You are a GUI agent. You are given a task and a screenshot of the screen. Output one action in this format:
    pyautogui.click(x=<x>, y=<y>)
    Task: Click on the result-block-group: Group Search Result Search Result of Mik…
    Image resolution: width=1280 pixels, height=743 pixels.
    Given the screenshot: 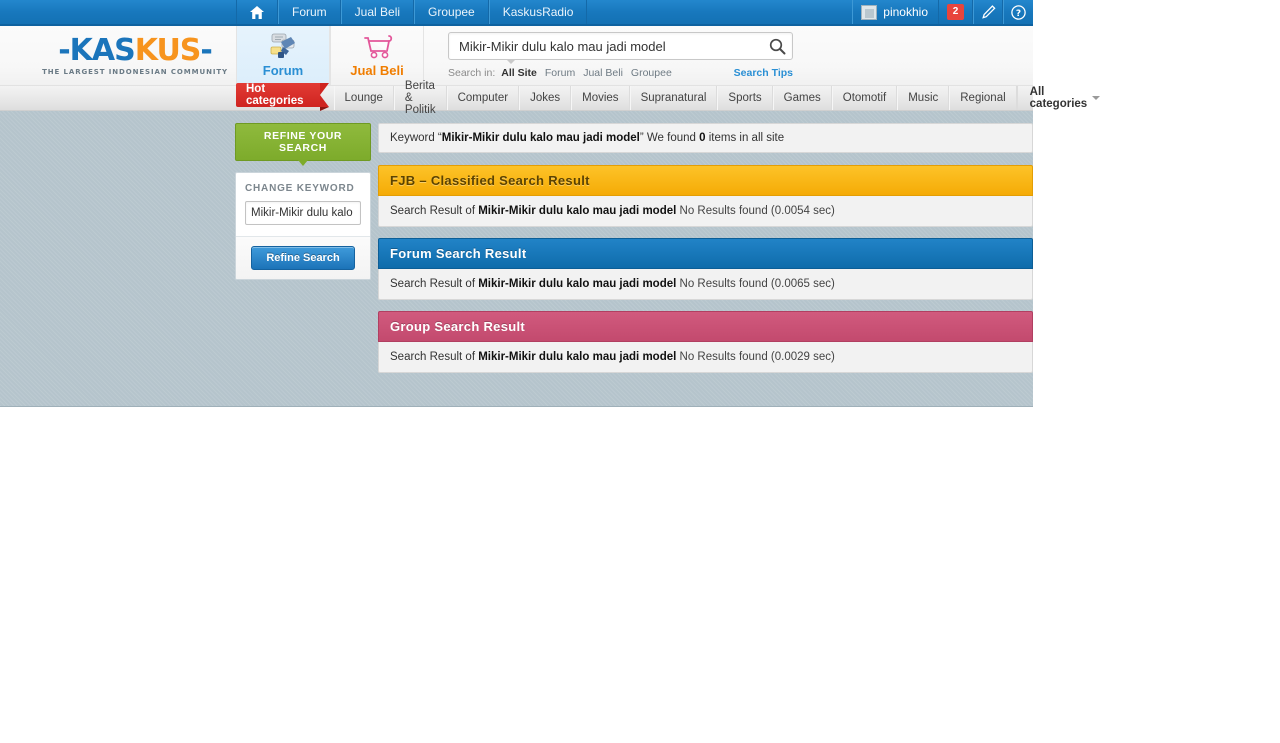 What is the action you would take?
    pyautogui.click(x=705, y=342)
    